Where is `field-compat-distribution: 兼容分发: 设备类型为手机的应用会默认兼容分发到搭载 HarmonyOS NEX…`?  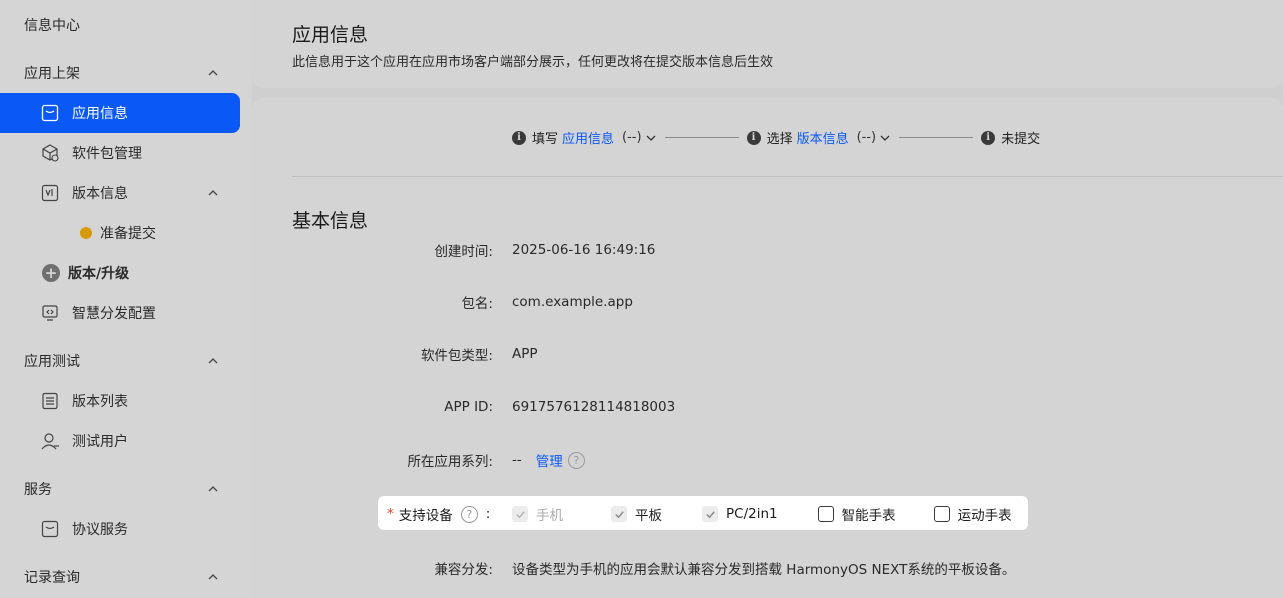
field-compat-distribution: 兼容分发: 设备类型为手机的应用会默认兼容分发到搭载 HarmonyOS NEX… is located at coordinates (767, 568).